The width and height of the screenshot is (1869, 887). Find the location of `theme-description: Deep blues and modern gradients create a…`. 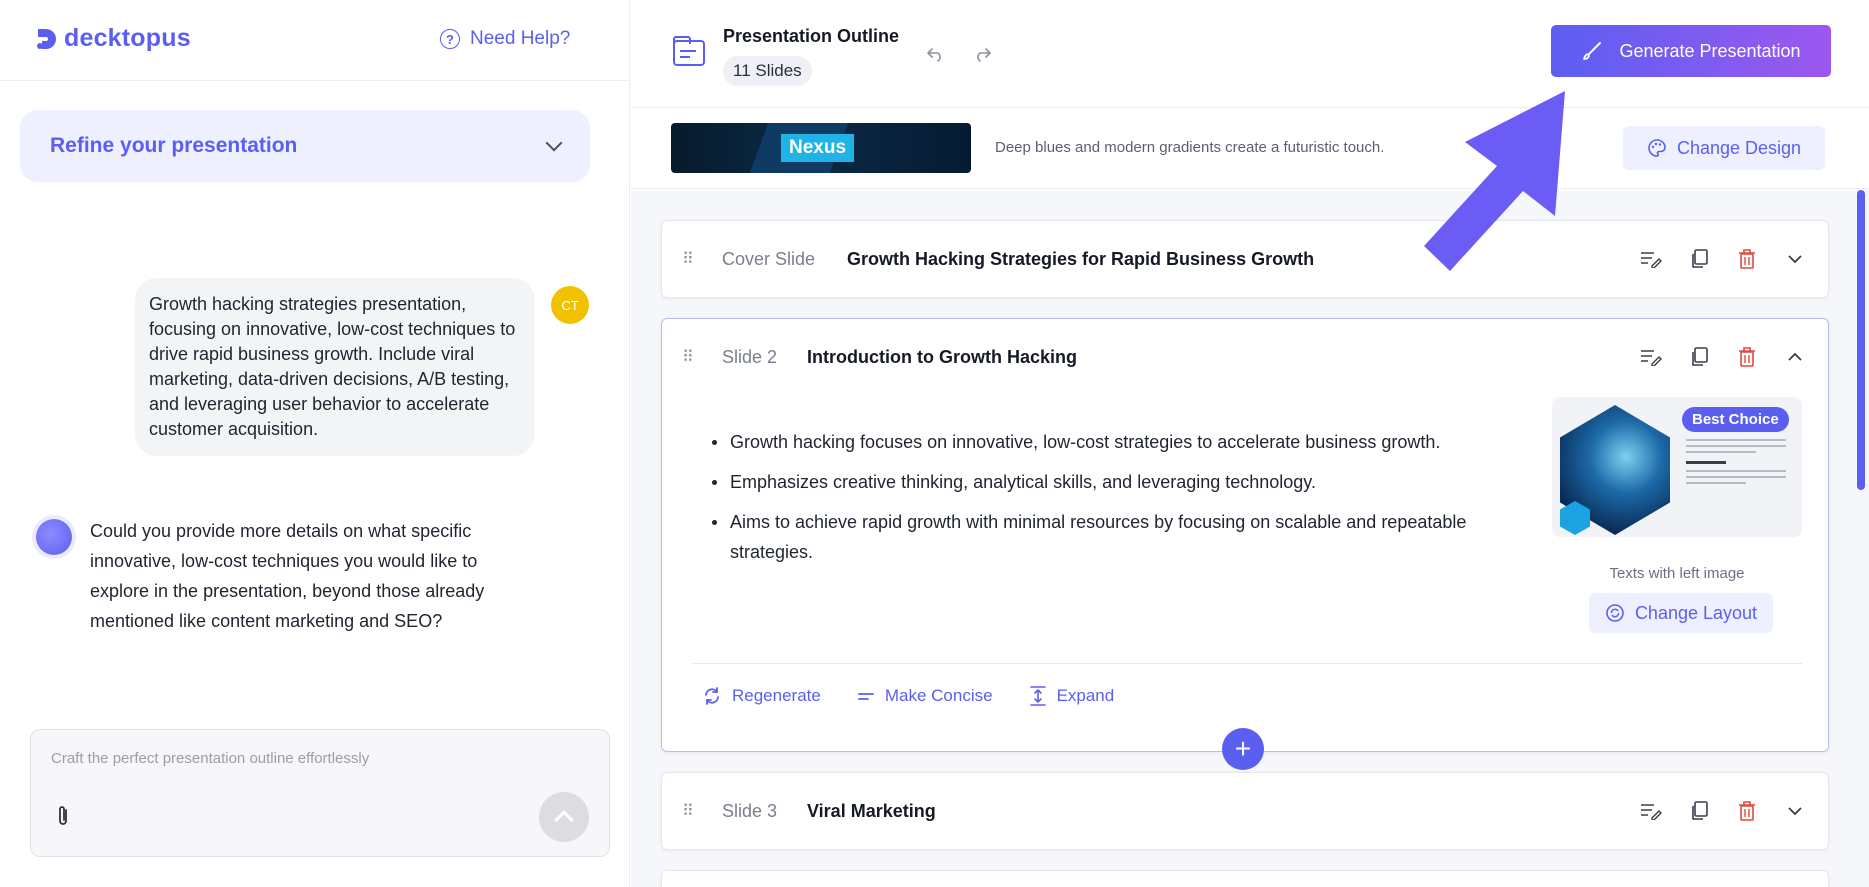

theme-description: Deep blues and modern gradients create a… is located at coordinates (1190, 147).